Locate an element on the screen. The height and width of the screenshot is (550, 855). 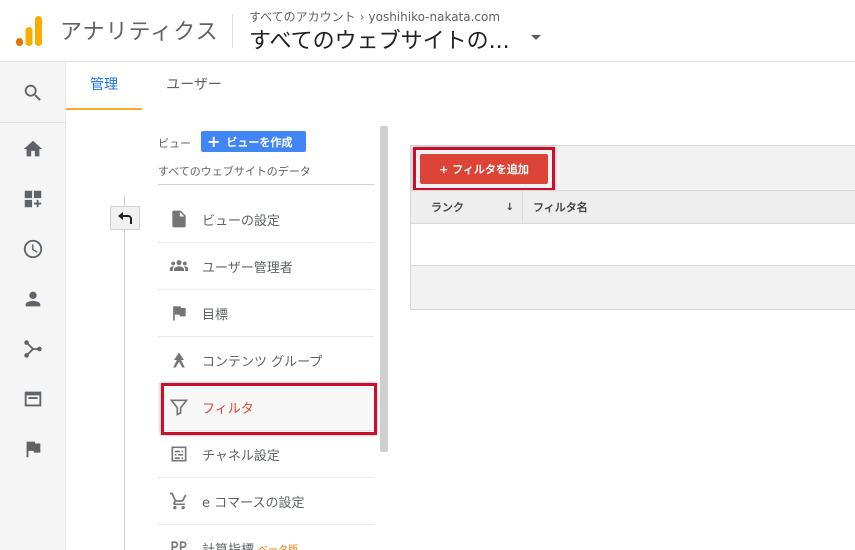
filter-icon is located at coordinates (179, 407).